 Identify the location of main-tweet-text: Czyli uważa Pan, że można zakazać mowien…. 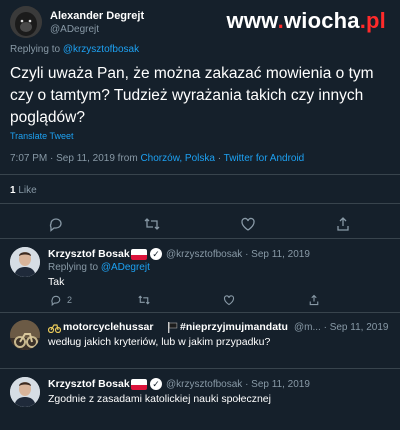
(192, 95).